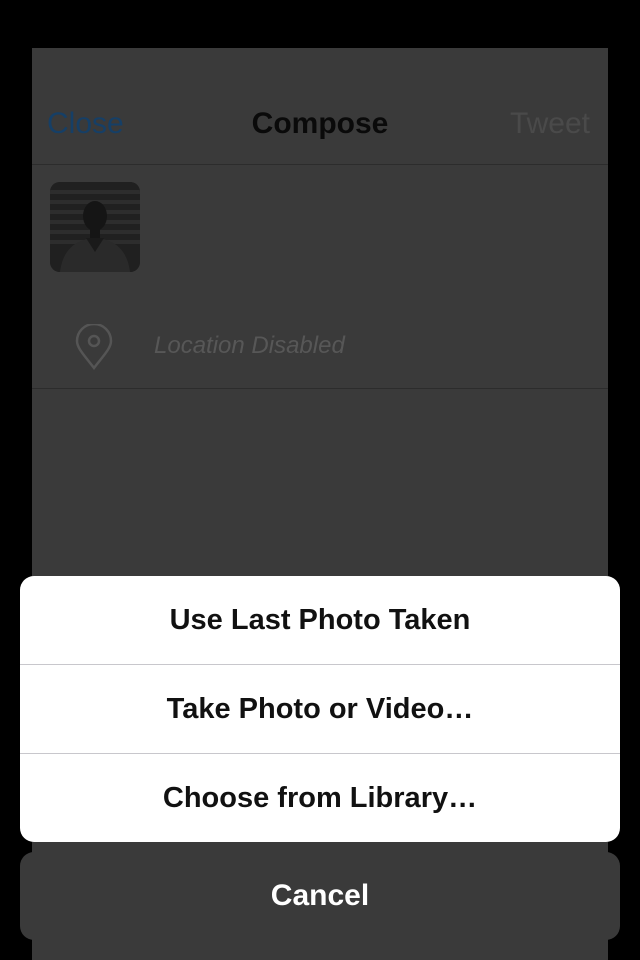 The image size is (640, 960). Describe the element at coordinates (249, 345) in the screenshot. I see `location-status-text: Location Disabled` at that location.